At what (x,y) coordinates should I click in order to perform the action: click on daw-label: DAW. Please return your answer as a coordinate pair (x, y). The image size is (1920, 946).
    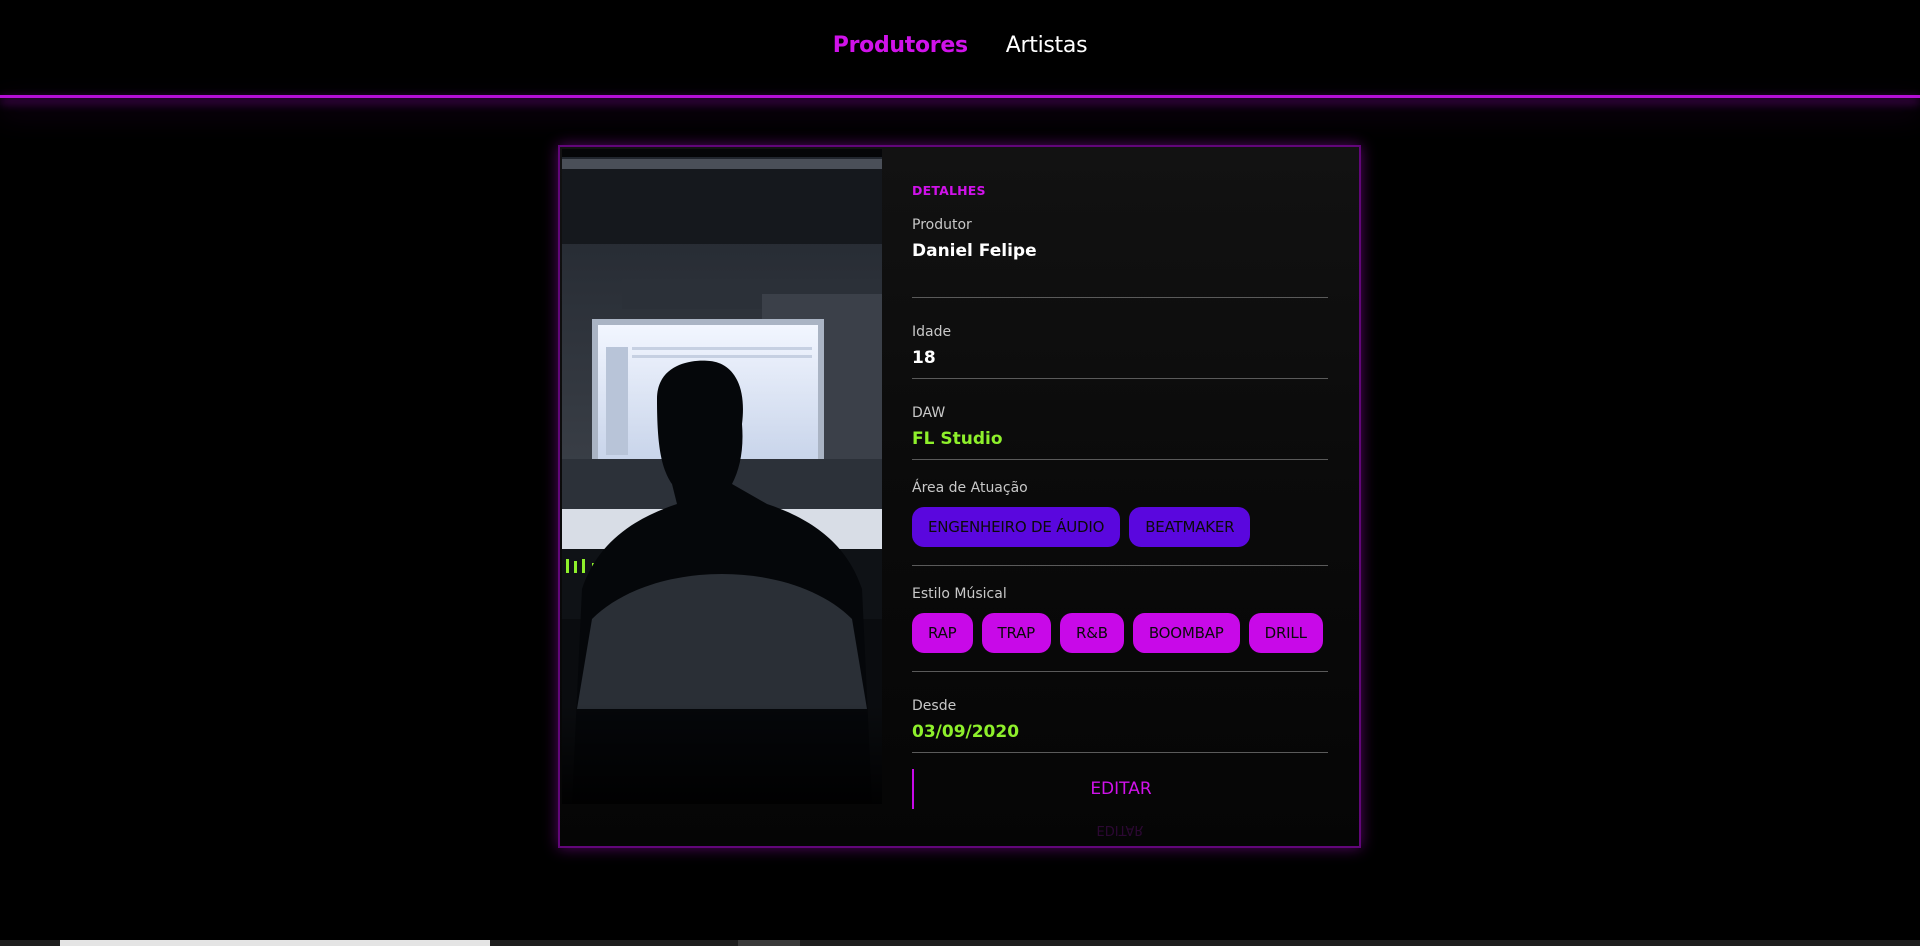
    Looking at the image, I should click on (929, 413).